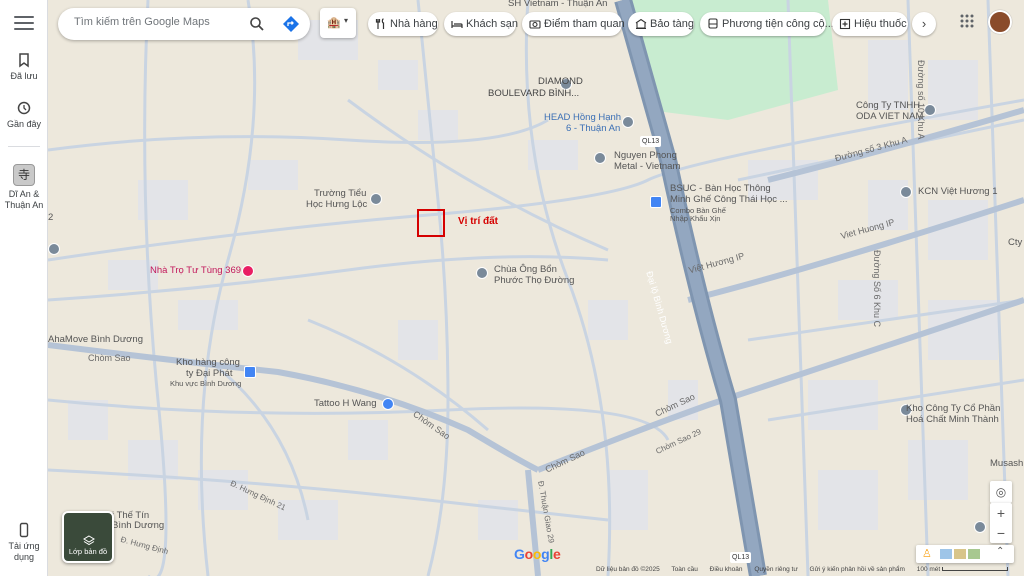 The height and width of the screenshot is (576, 1024). Describe the element at coordinates (1001, 492) in the screenshot. I see `my-location-button: ◎` at that location.